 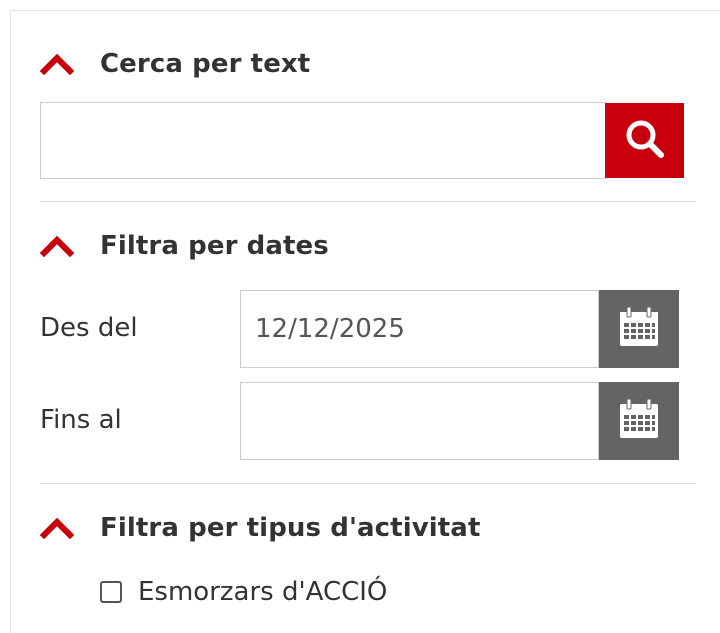 I want to click on from-date-label: Des del, so click(x=89, y=328).